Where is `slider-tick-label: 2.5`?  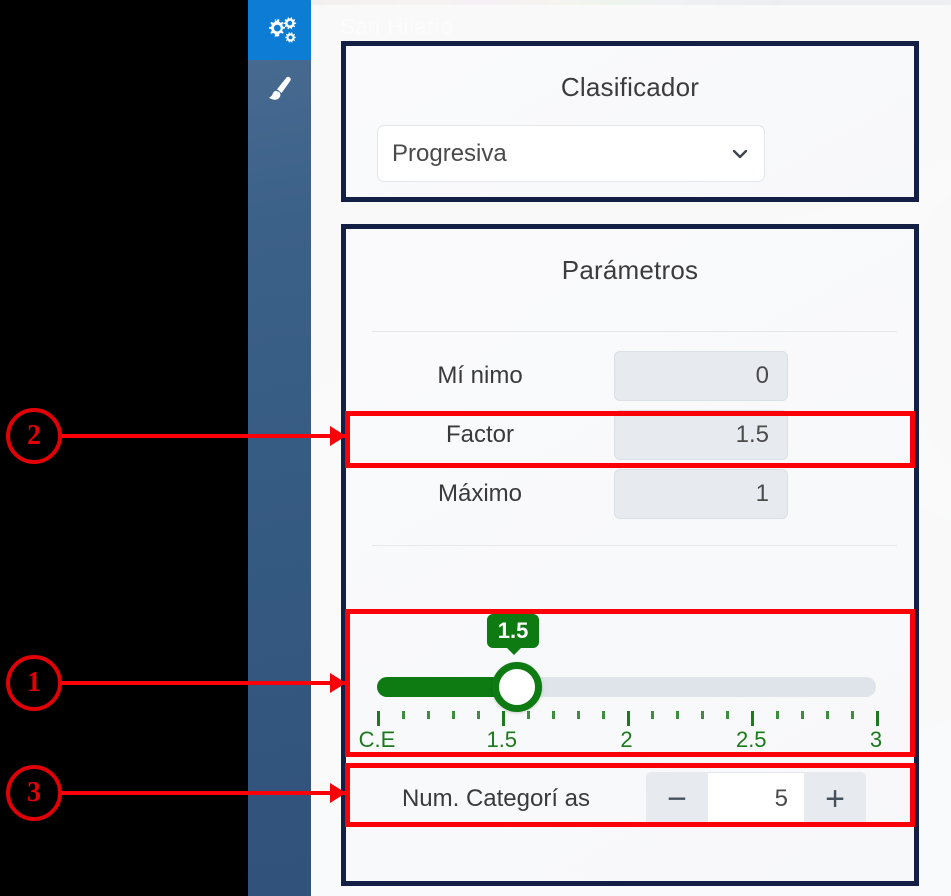
slider-tick-label: 2.5 is located at coordinates (751, 739).